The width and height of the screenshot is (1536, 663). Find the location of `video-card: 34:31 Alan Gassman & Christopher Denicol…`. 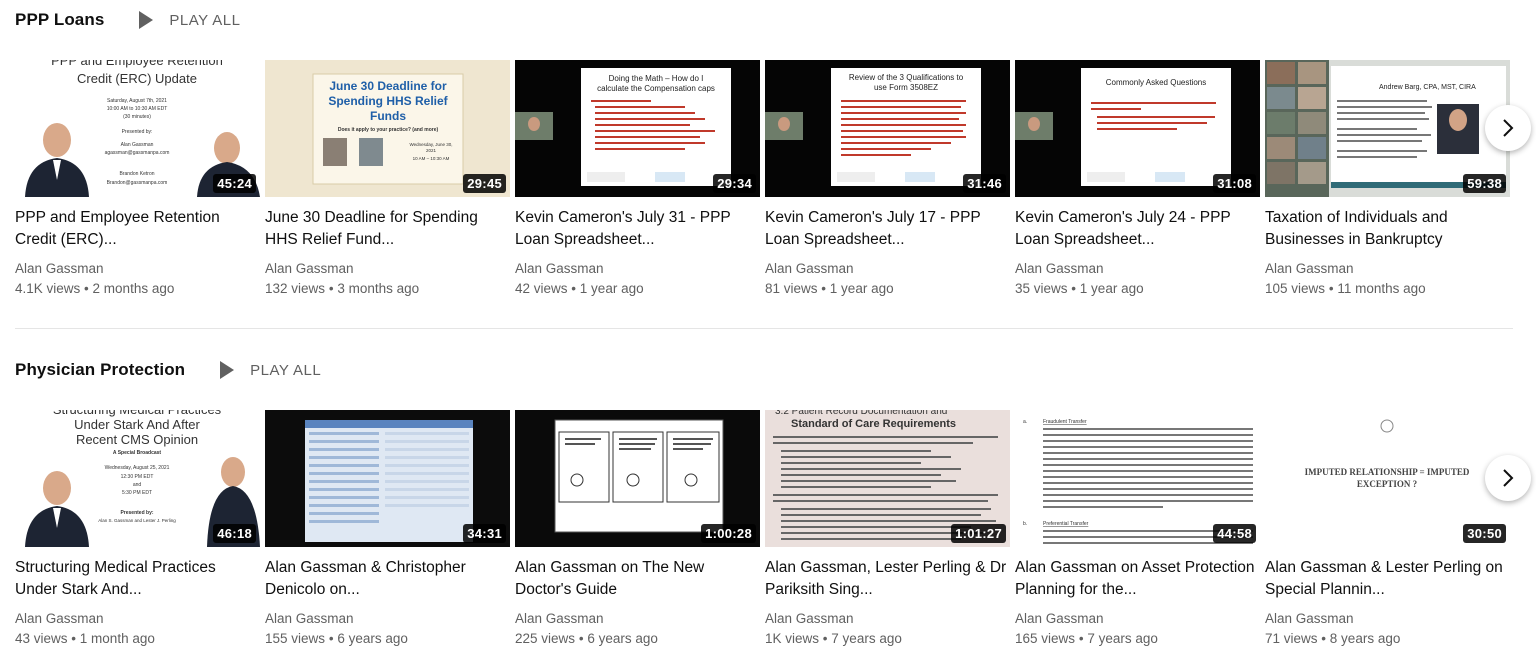

video-card: 34:31 Alan Gassman & Christopher Denicol… is located at coordinates (387, 529).